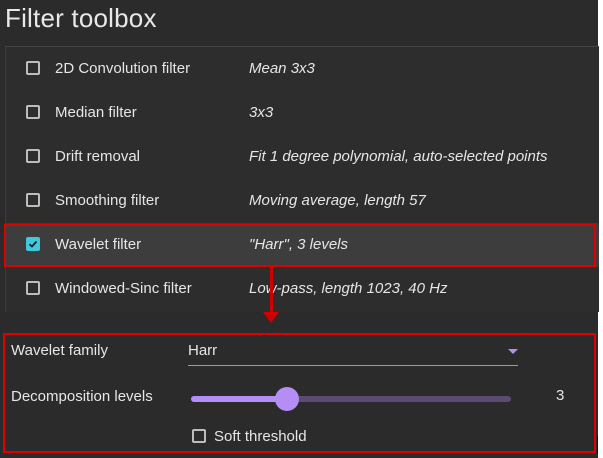  I want to click on wavelet-family-label: Wavelet family, so click(59, 350).